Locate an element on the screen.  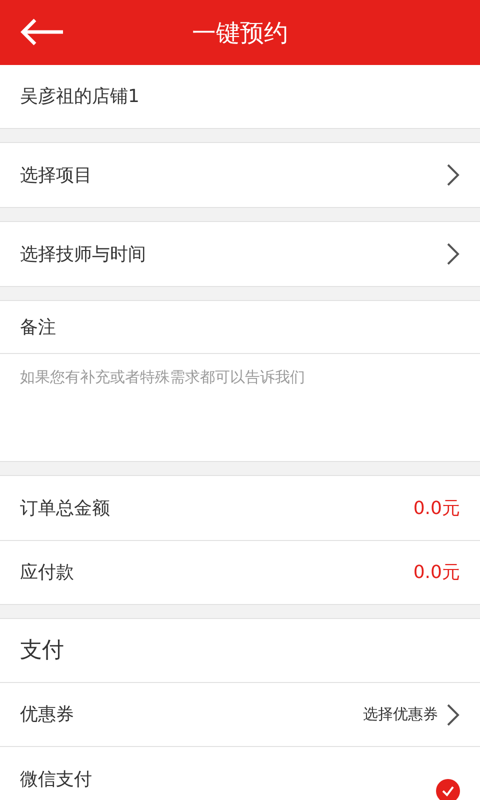
back-arrow-icon is located at coordinates (42, 32).